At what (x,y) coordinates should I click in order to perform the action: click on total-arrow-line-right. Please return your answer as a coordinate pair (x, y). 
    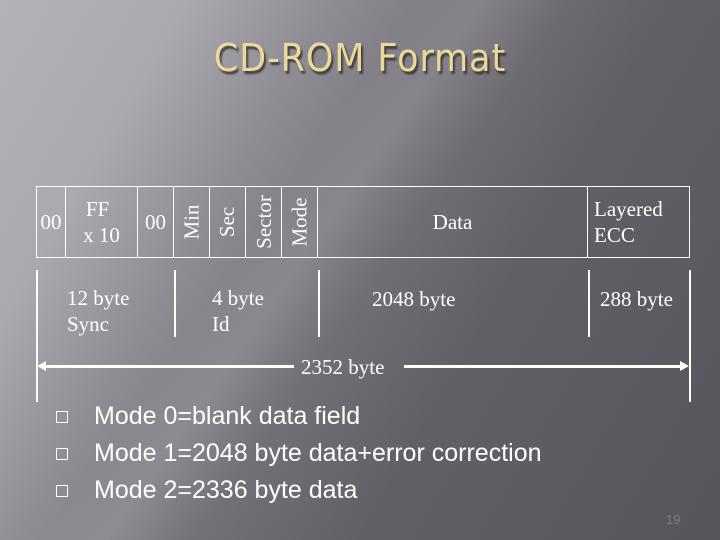
    Looking at the image, I should click on (543, 366).